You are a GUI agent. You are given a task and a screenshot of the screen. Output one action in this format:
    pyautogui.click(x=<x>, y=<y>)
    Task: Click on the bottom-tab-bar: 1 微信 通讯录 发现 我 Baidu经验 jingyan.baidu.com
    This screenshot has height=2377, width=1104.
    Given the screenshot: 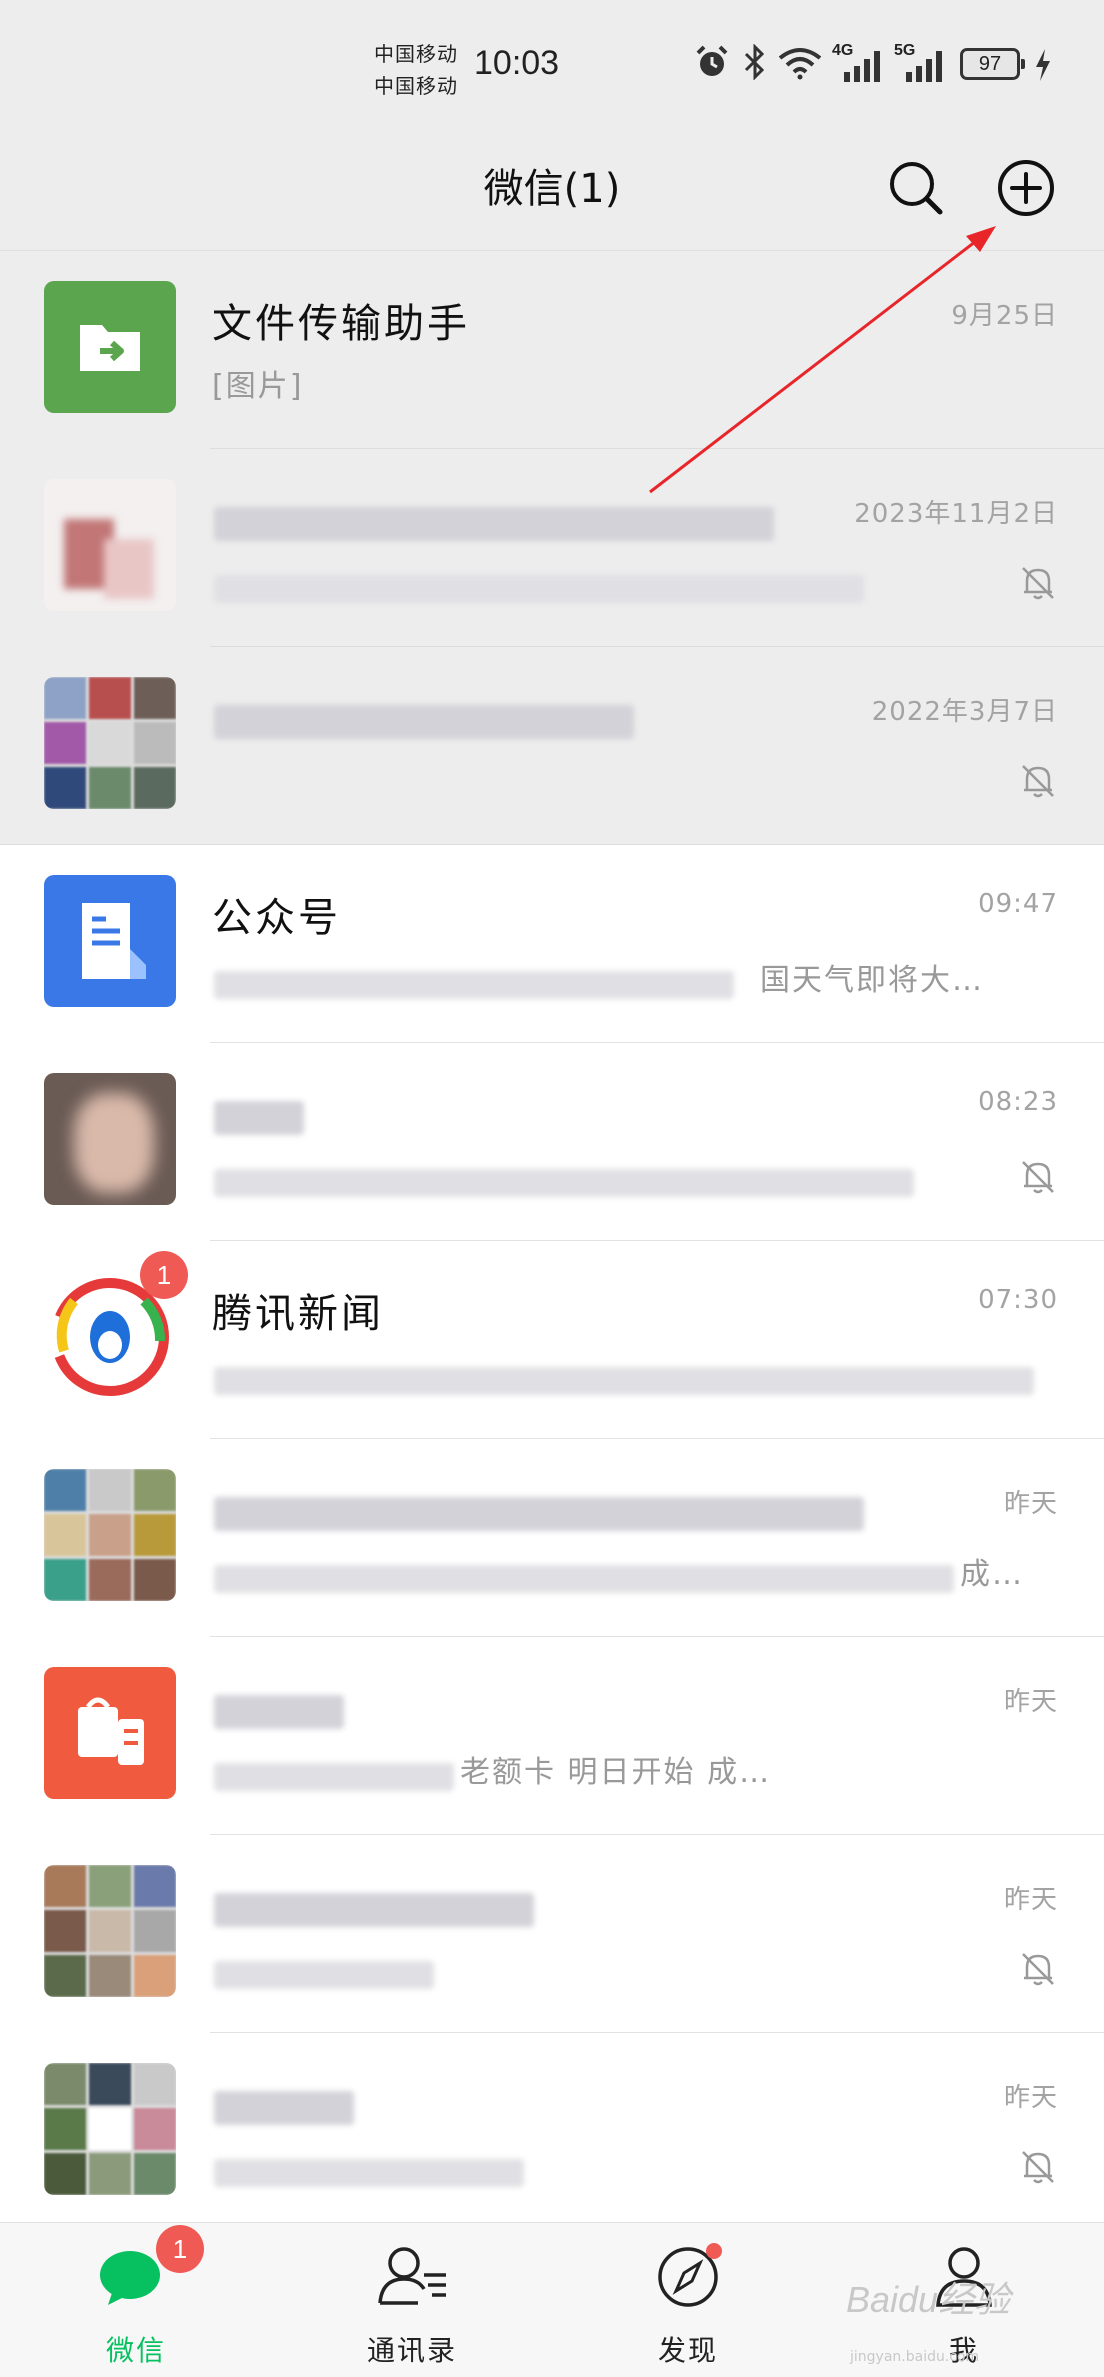 What is the action you would take?
    pyautogui.click(x=552, y=2299)
    